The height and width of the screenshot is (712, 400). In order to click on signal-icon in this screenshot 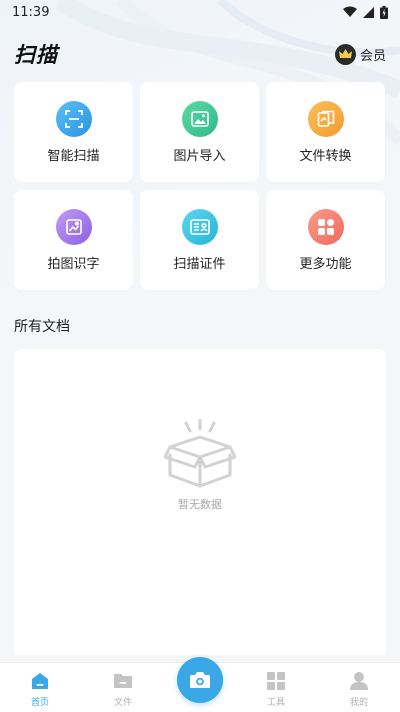, I will do `click(368, 12)`.